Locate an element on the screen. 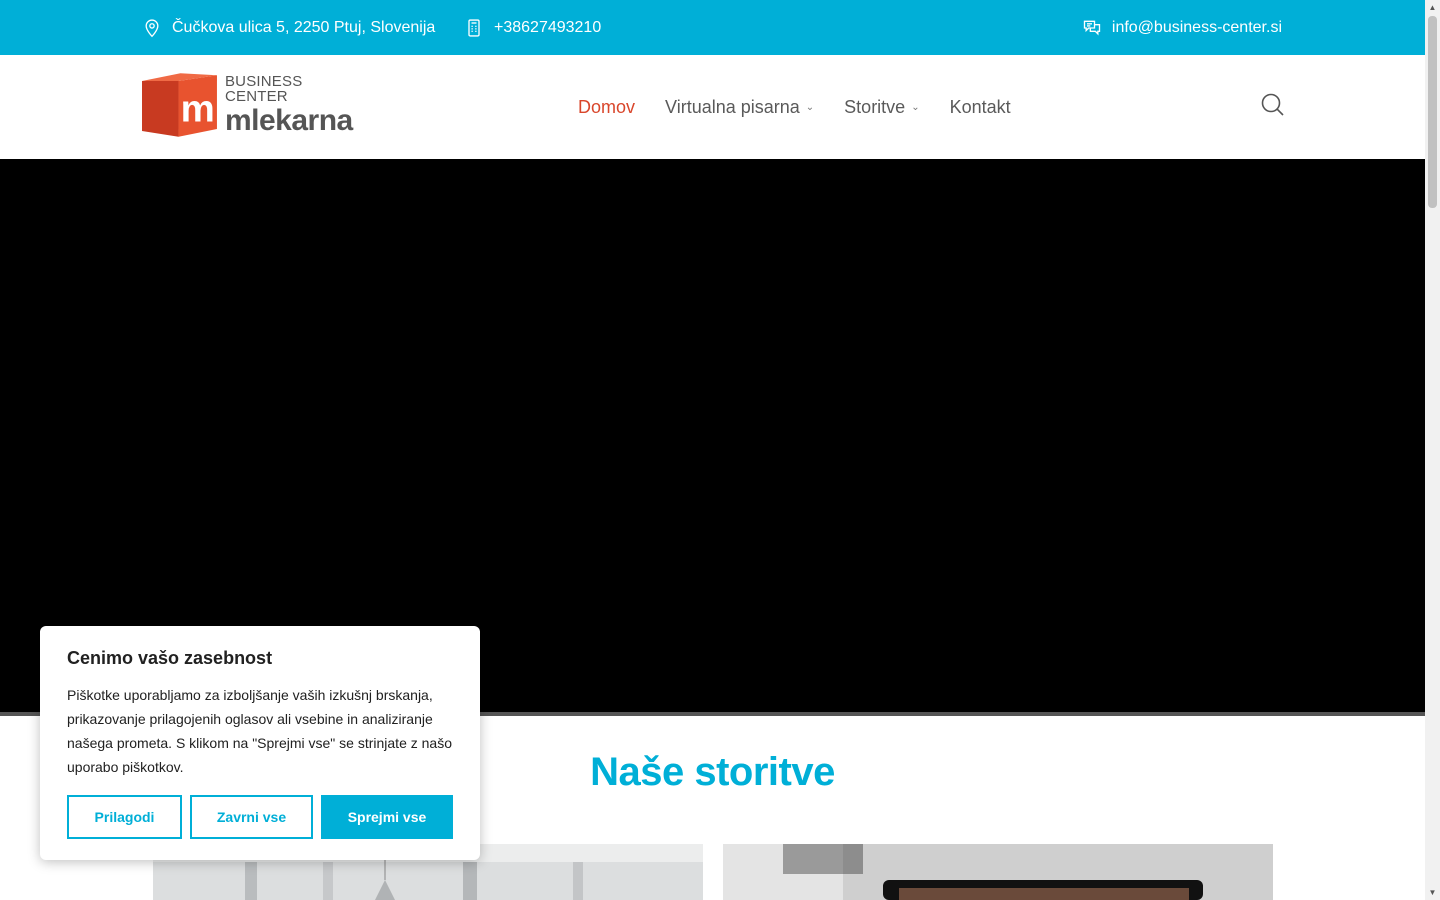 Image resolution: width=1440 pixels, height=900 pixels. nav-item-label: Kontakt is located at coordinates (980, 106).